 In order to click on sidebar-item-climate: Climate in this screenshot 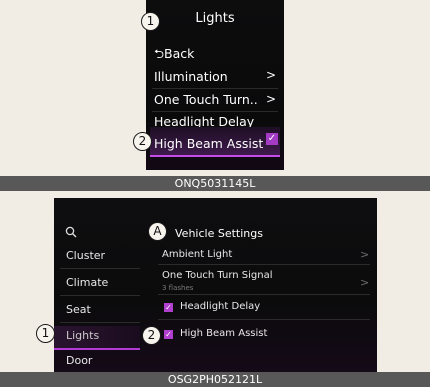, I will do `click(87, 282)`.